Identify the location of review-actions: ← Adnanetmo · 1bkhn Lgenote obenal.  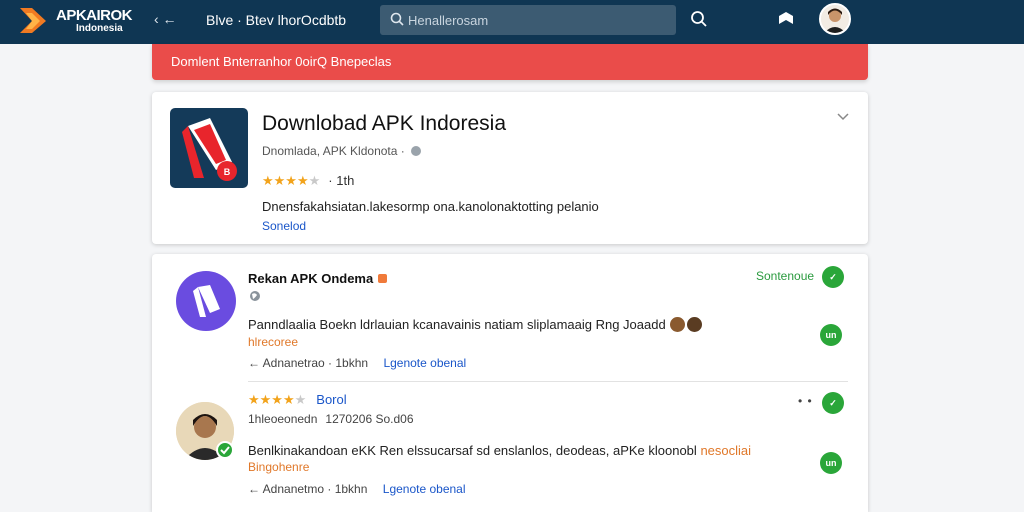
(357, 489).